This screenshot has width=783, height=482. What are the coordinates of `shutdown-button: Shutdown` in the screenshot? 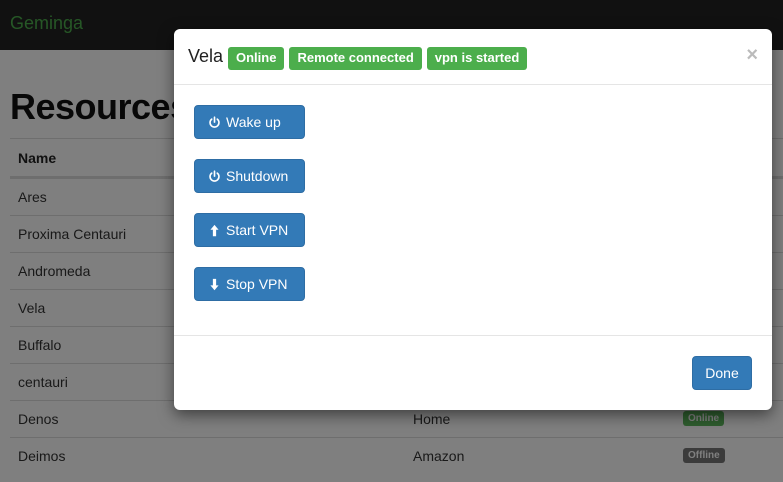 It's located at (249, 176).